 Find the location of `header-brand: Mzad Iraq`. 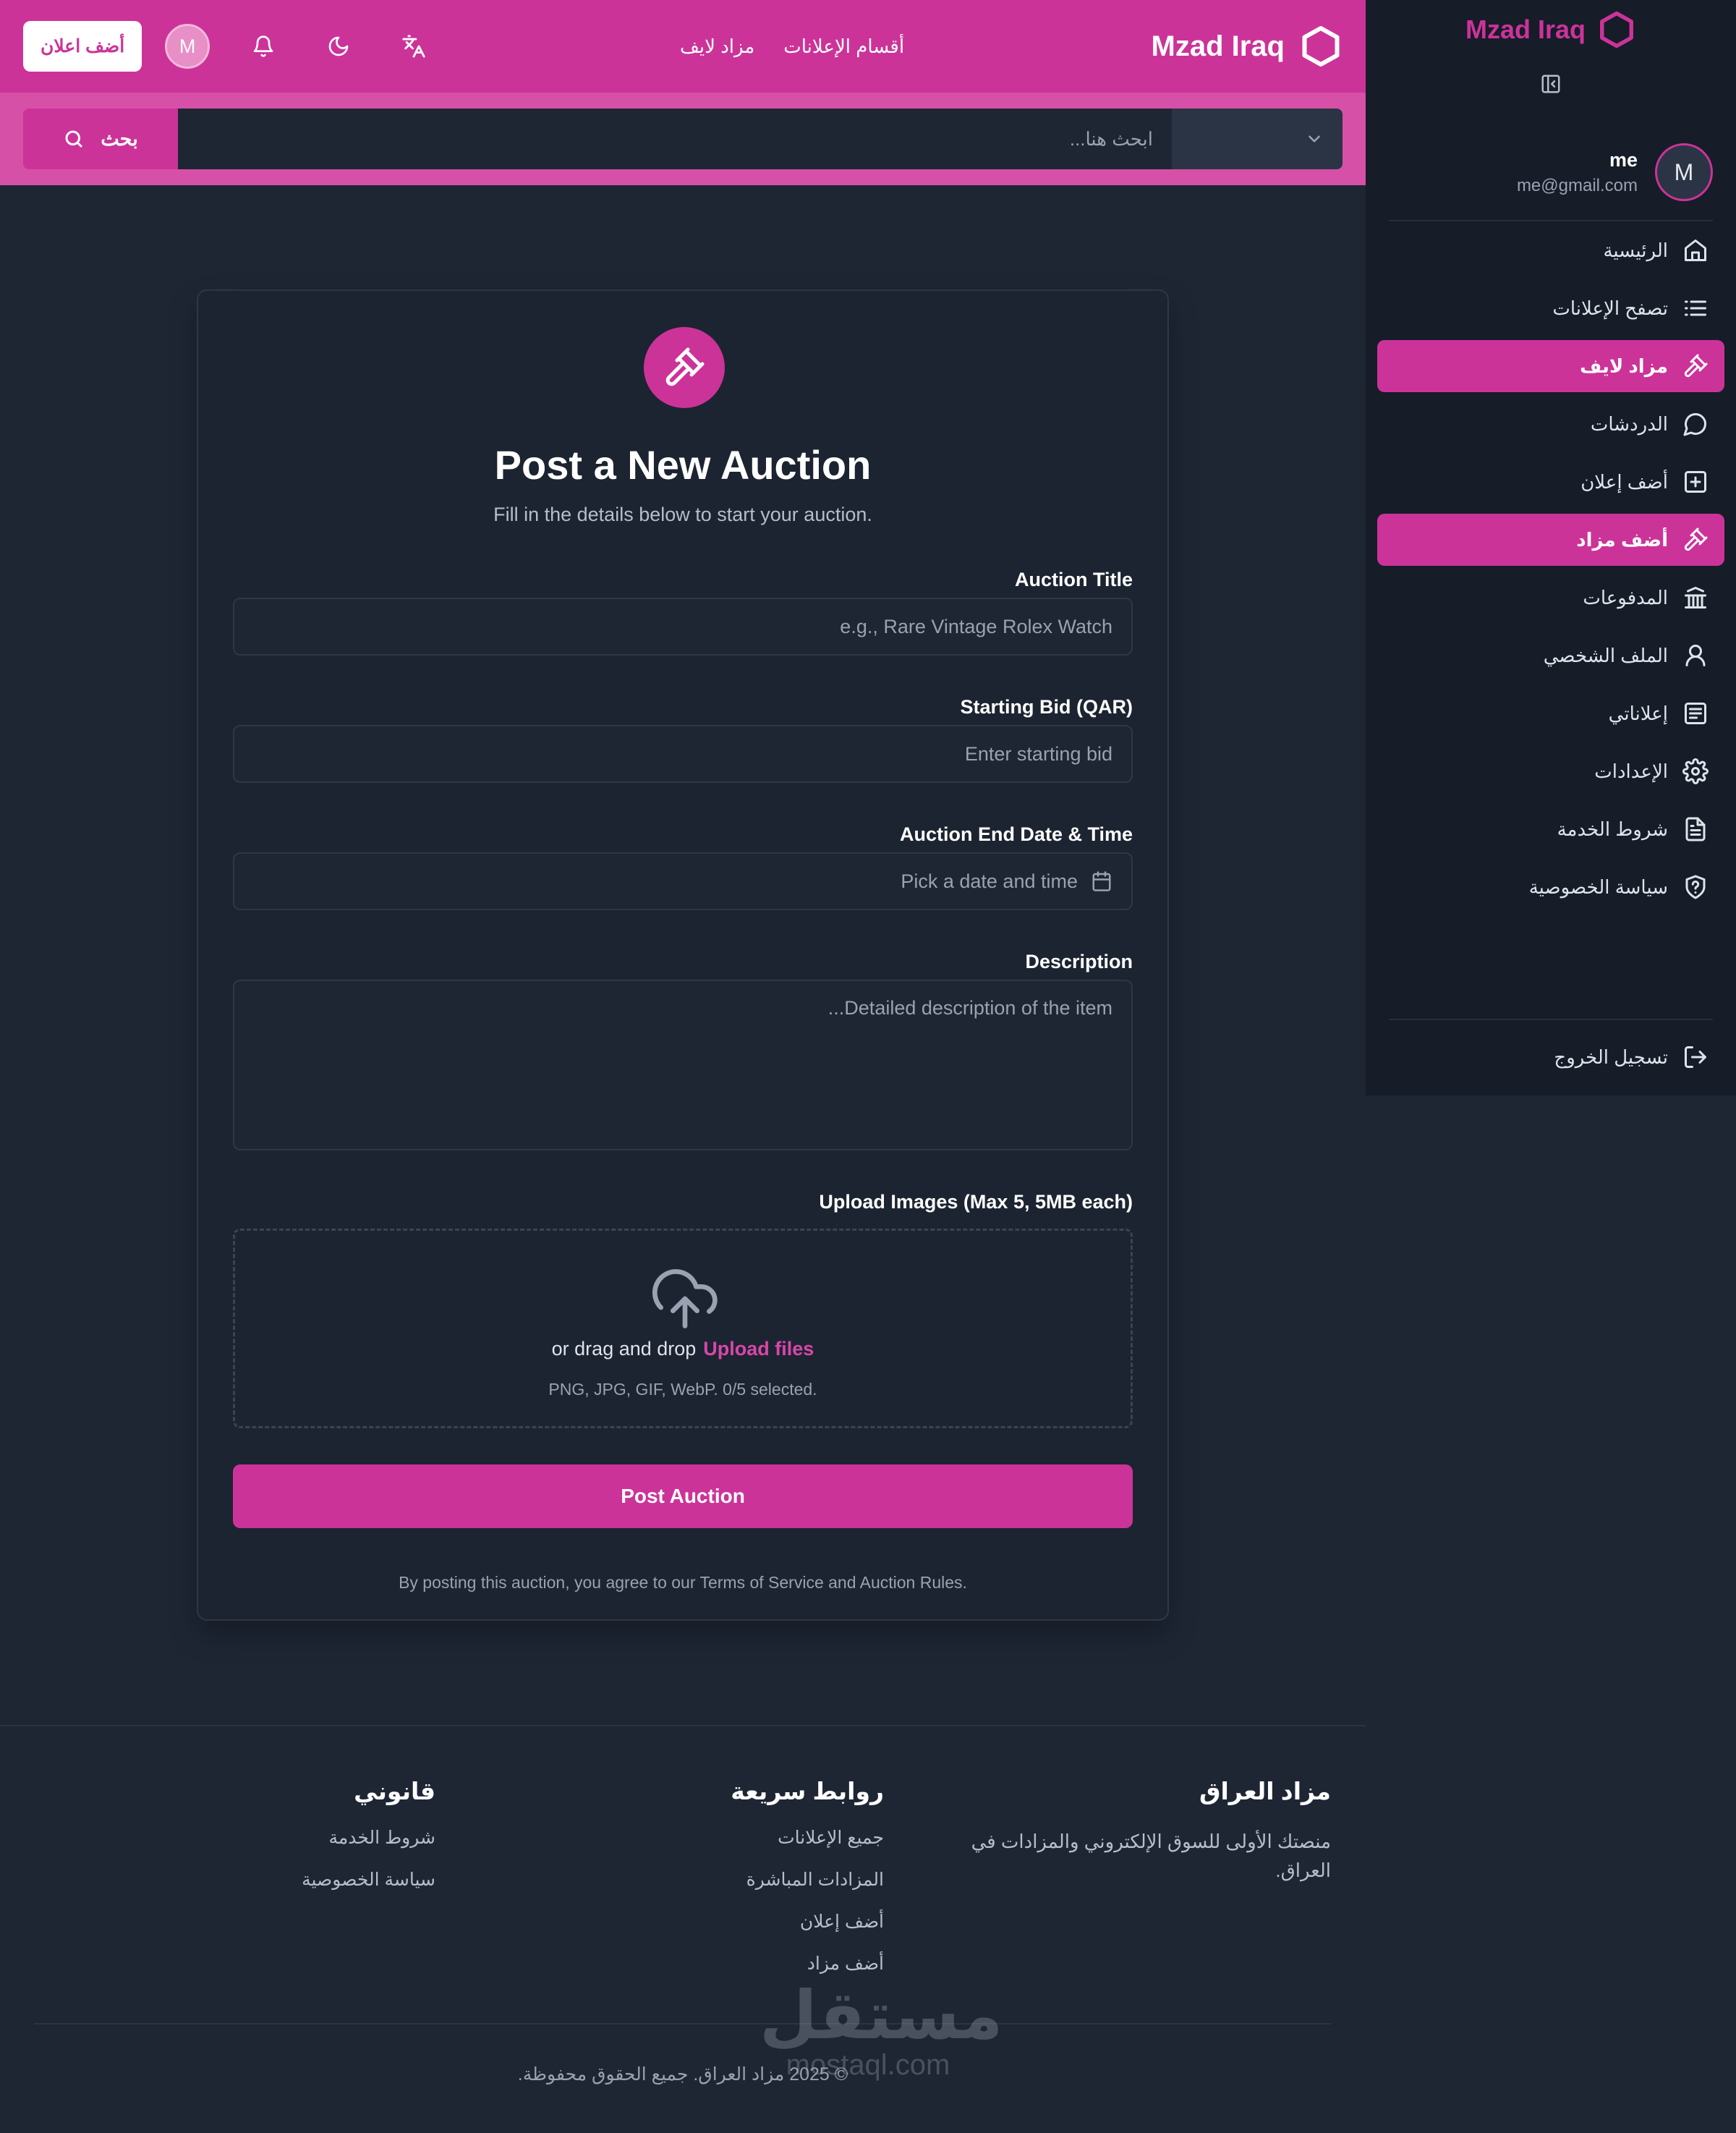

header-brand: Mzad Iraq is located at coordinates (1247, 46).